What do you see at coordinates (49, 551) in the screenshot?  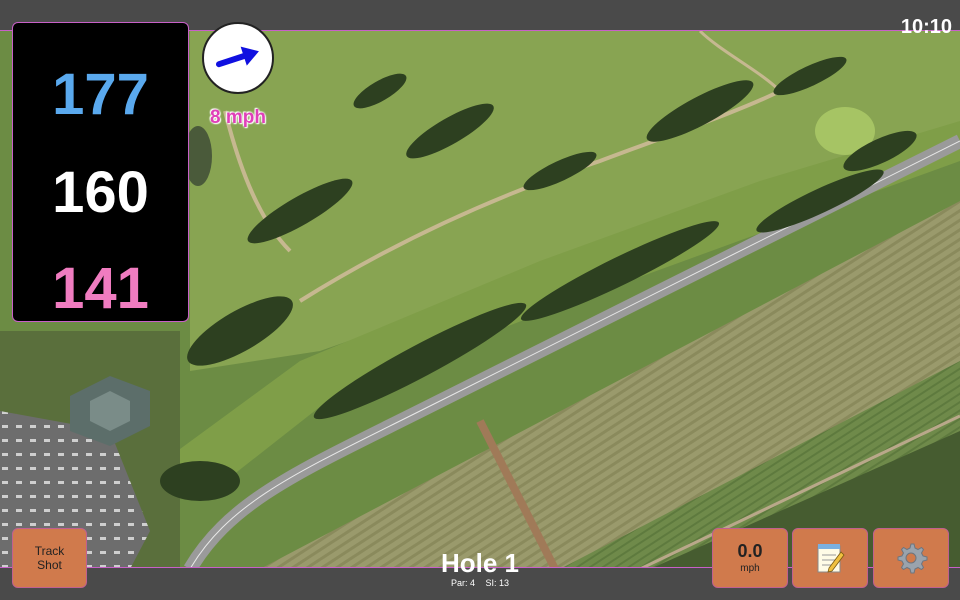 I see `track-shot-label-line1: Track` at bounding box center [49, 551].